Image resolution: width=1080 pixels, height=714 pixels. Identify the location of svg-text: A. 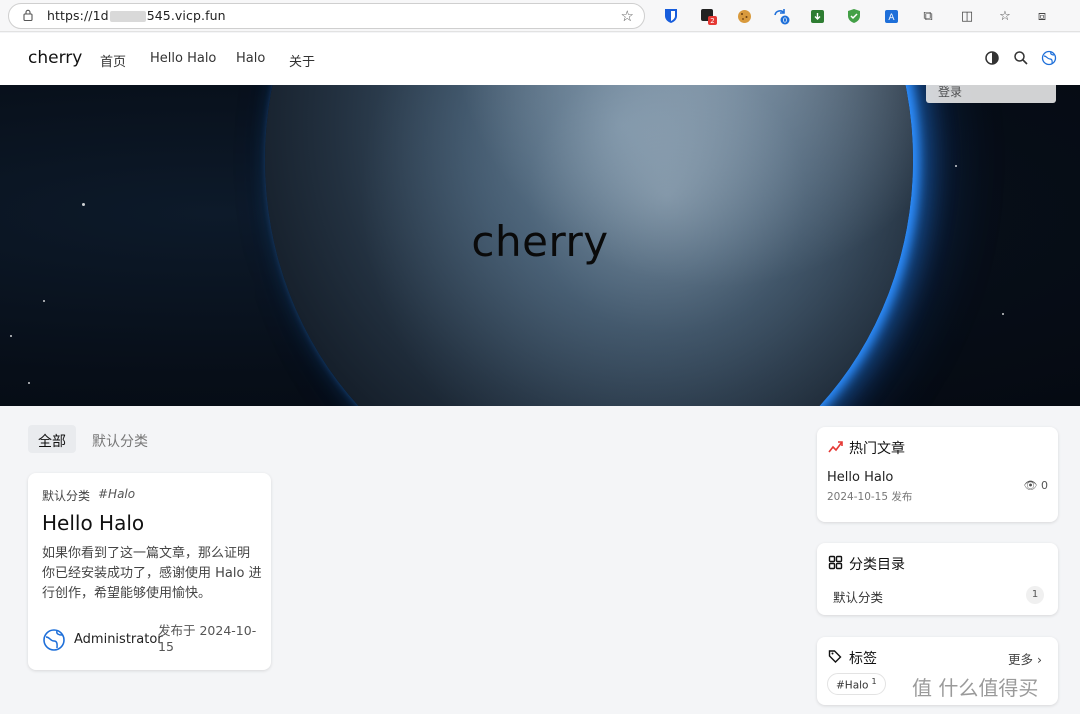
(891, 18).